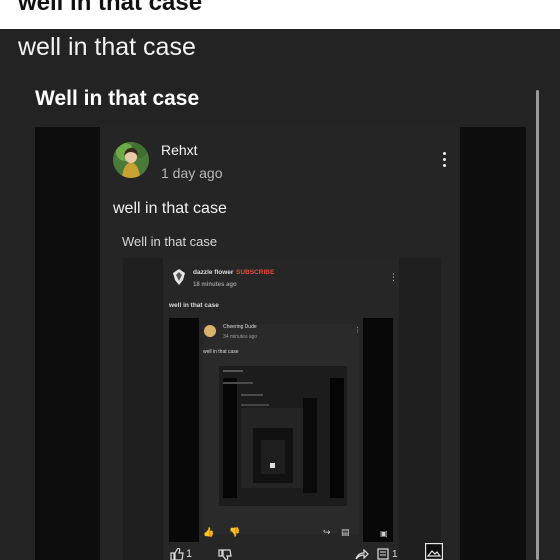  I want to click on nested-dislike-icon: 👎, so click(235, 532).